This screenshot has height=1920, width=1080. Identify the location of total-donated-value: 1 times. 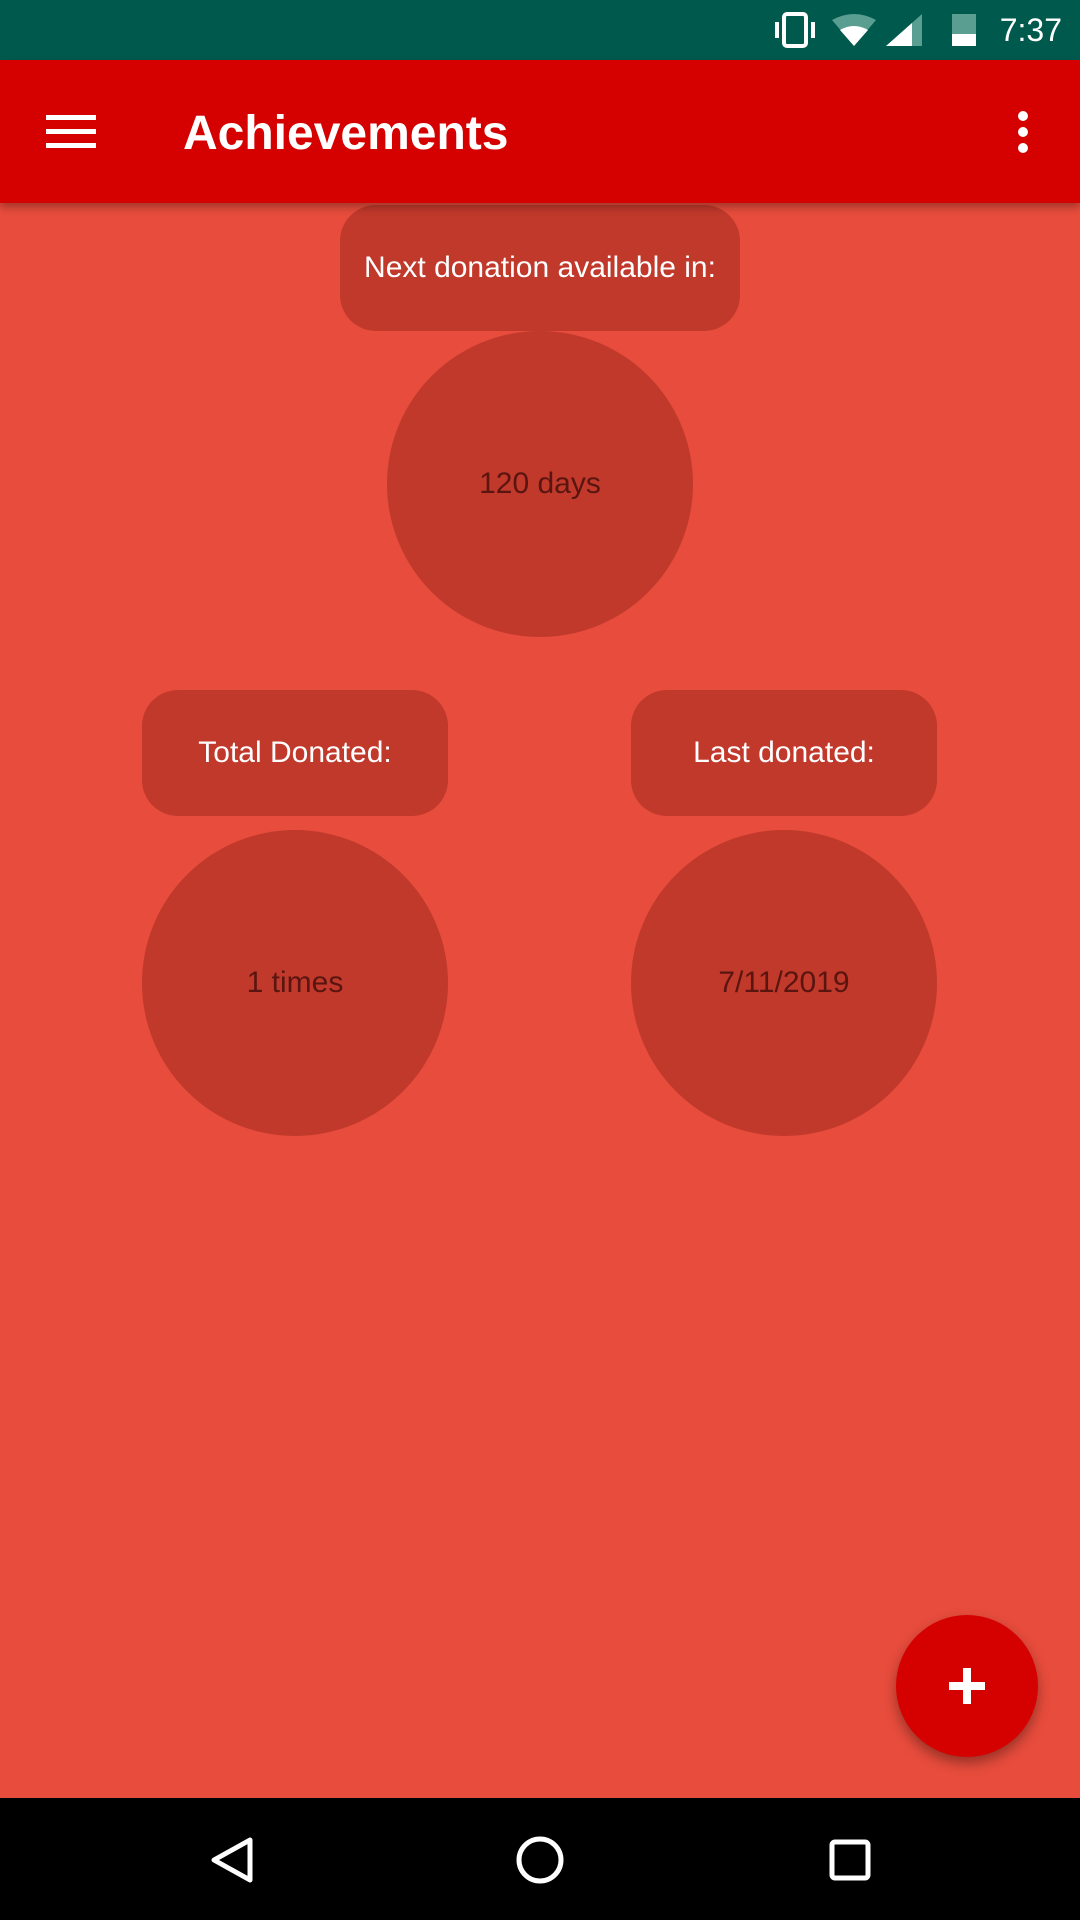
(295, 983).